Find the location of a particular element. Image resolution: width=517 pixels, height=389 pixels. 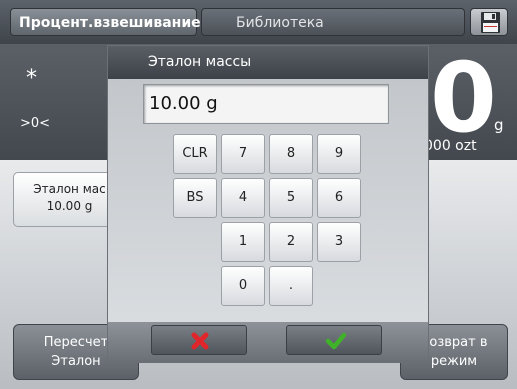

weight-input-field: 10.00 g is located at coordinates (266, 104).